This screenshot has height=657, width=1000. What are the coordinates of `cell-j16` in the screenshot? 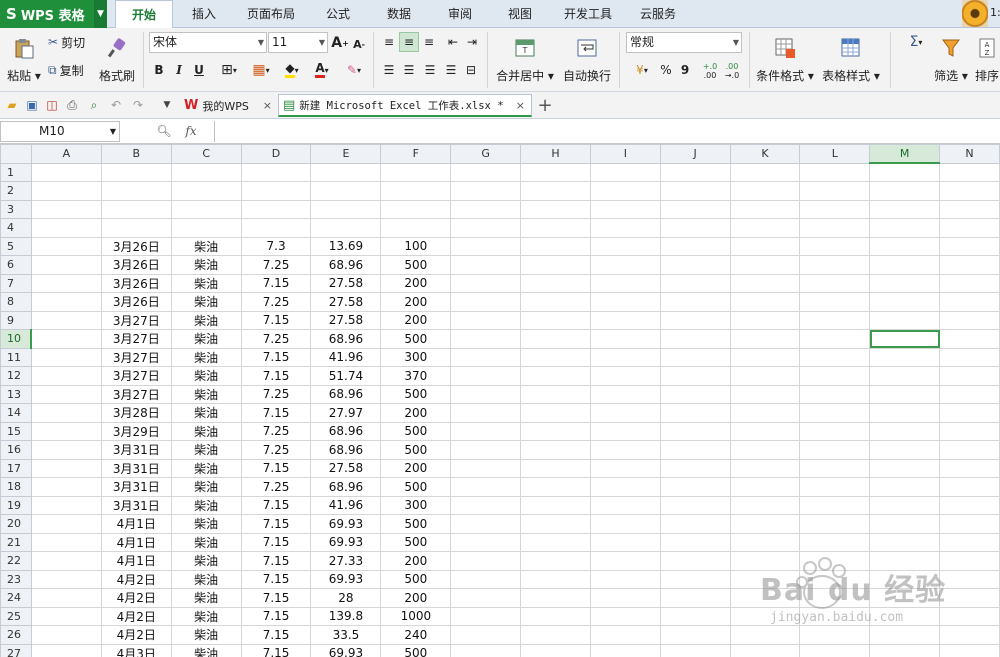 It's located at (695, 450).